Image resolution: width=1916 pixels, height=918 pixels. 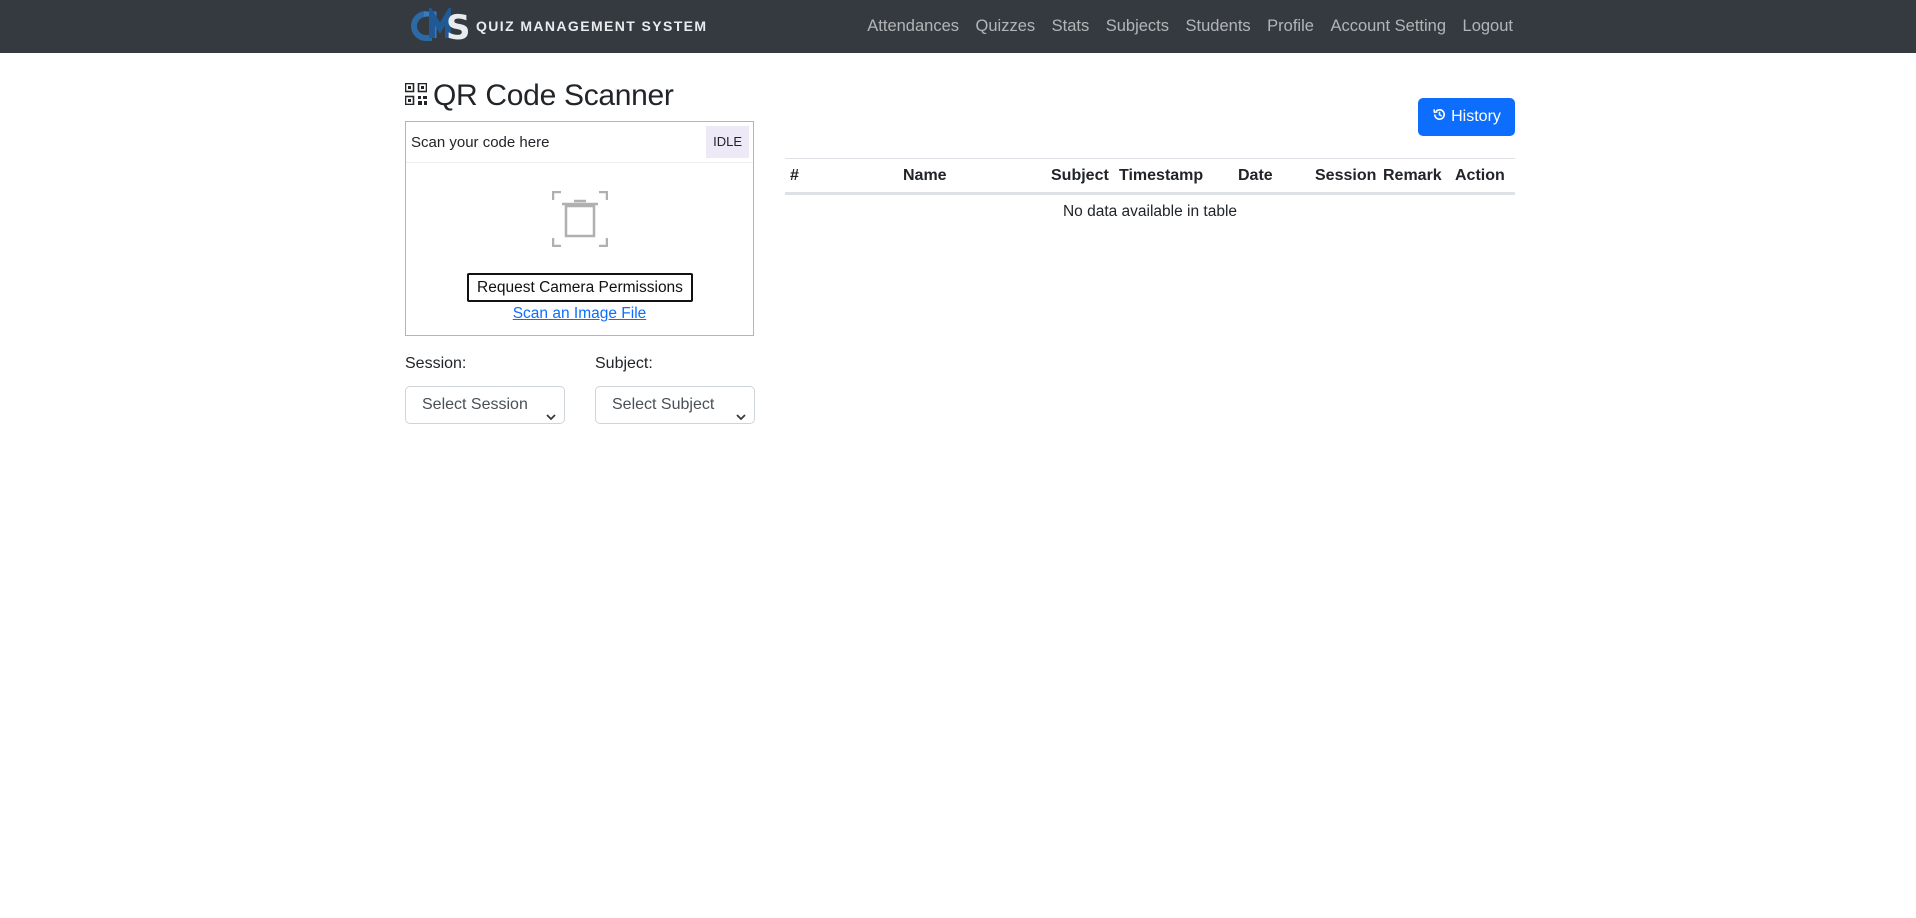 What do you see at coordinates (663, 404) in the screenshot?
I see `subject-select-value: Select Subject` at bounding box center [663, 404].